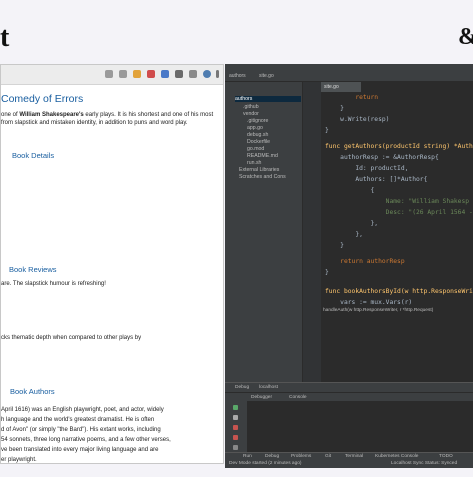 The image size is (473, 477). I want to click on debug-bottom-tab: Debug, so click(272, 456).